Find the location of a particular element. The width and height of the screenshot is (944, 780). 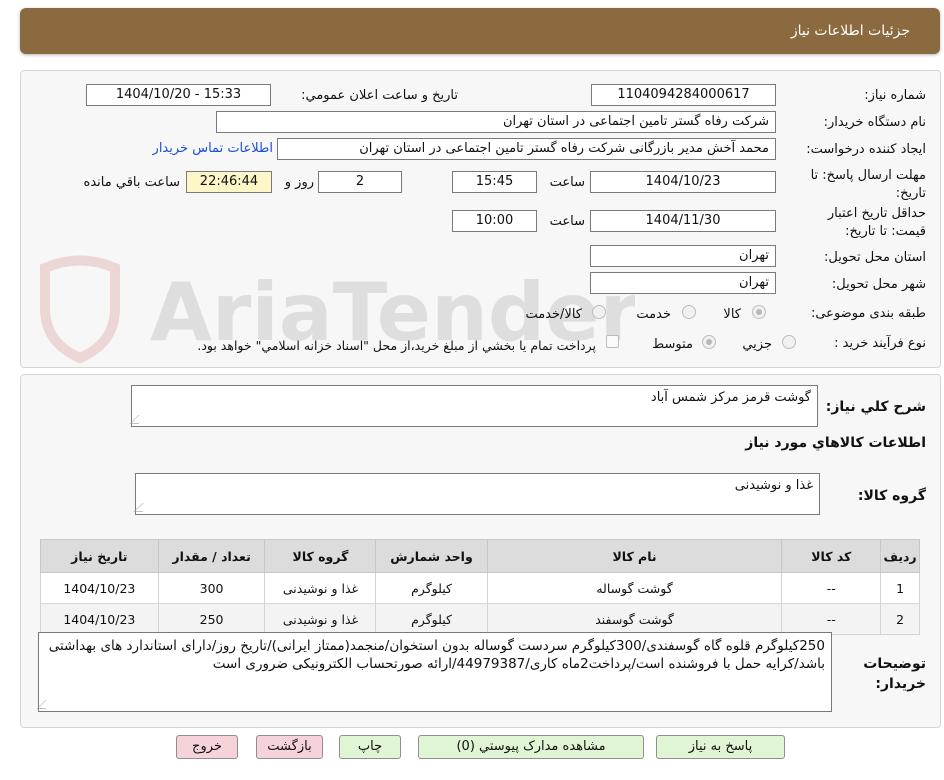

col-item-name: نام کالا is located at coordinates (634, 556).